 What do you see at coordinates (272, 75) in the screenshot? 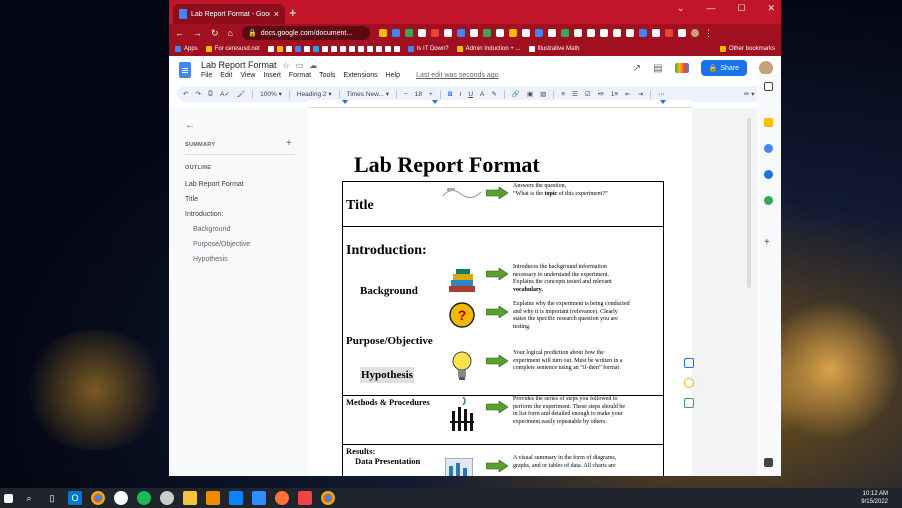
I see `menu-insert: Insert` at bounding box center [272, 75].